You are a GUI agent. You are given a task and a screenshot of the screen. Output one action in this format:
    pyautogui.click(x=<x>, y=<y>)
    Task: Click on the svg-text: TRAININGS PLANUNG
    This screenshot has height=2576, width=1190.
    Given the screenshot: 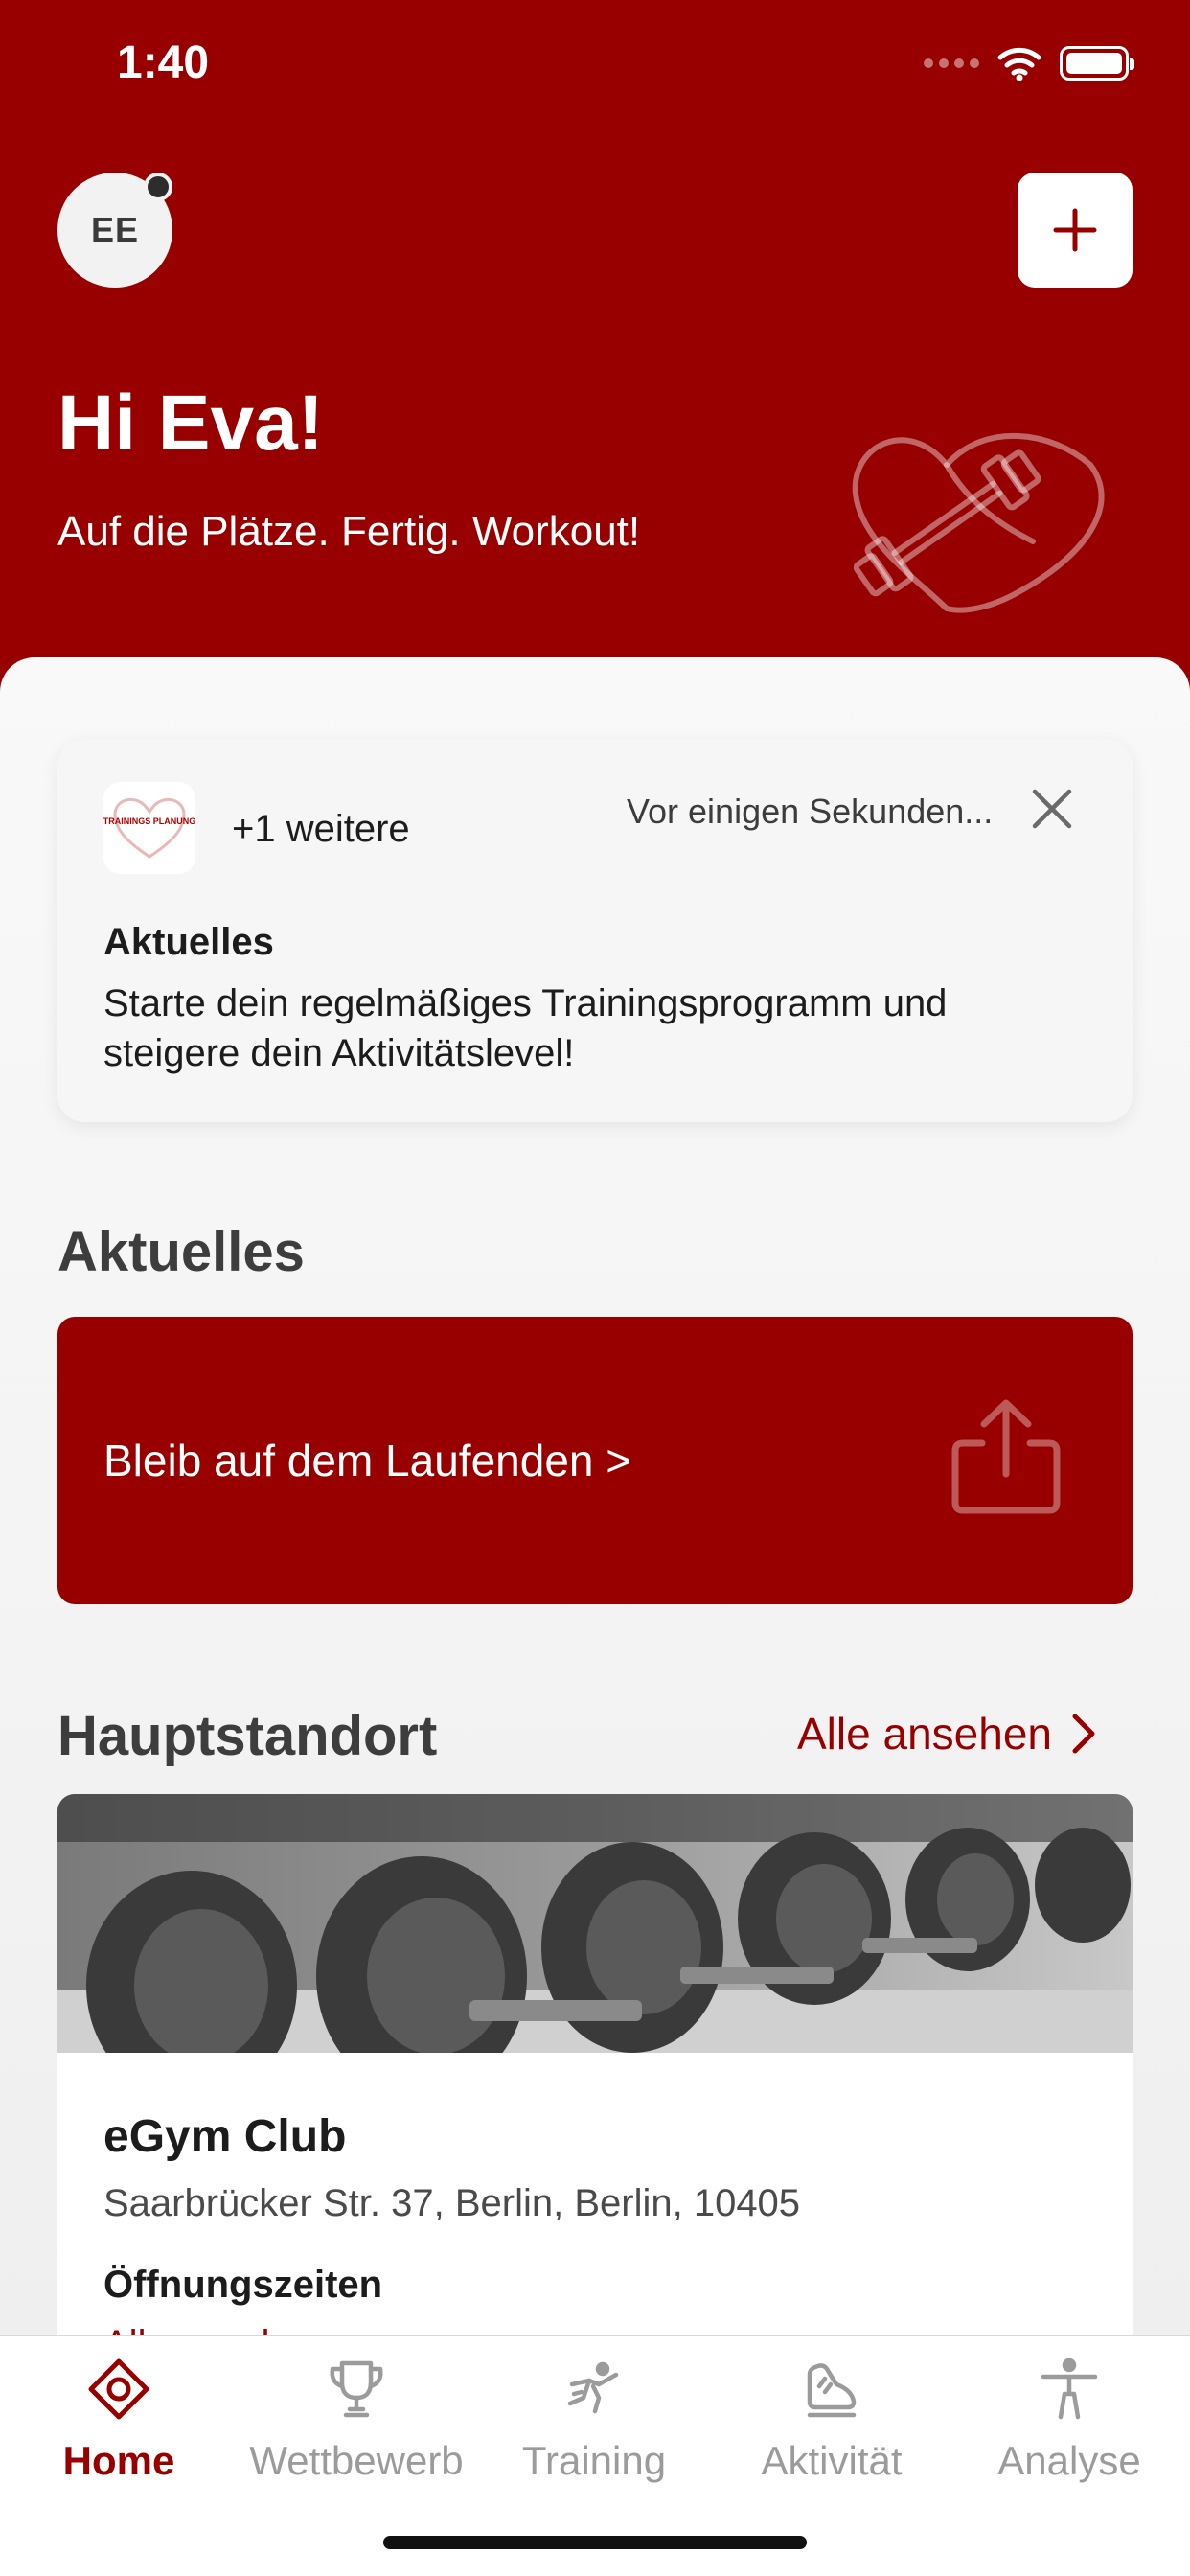 What is the action you would take?
    pyautogui.click(x=149, y=821)
    